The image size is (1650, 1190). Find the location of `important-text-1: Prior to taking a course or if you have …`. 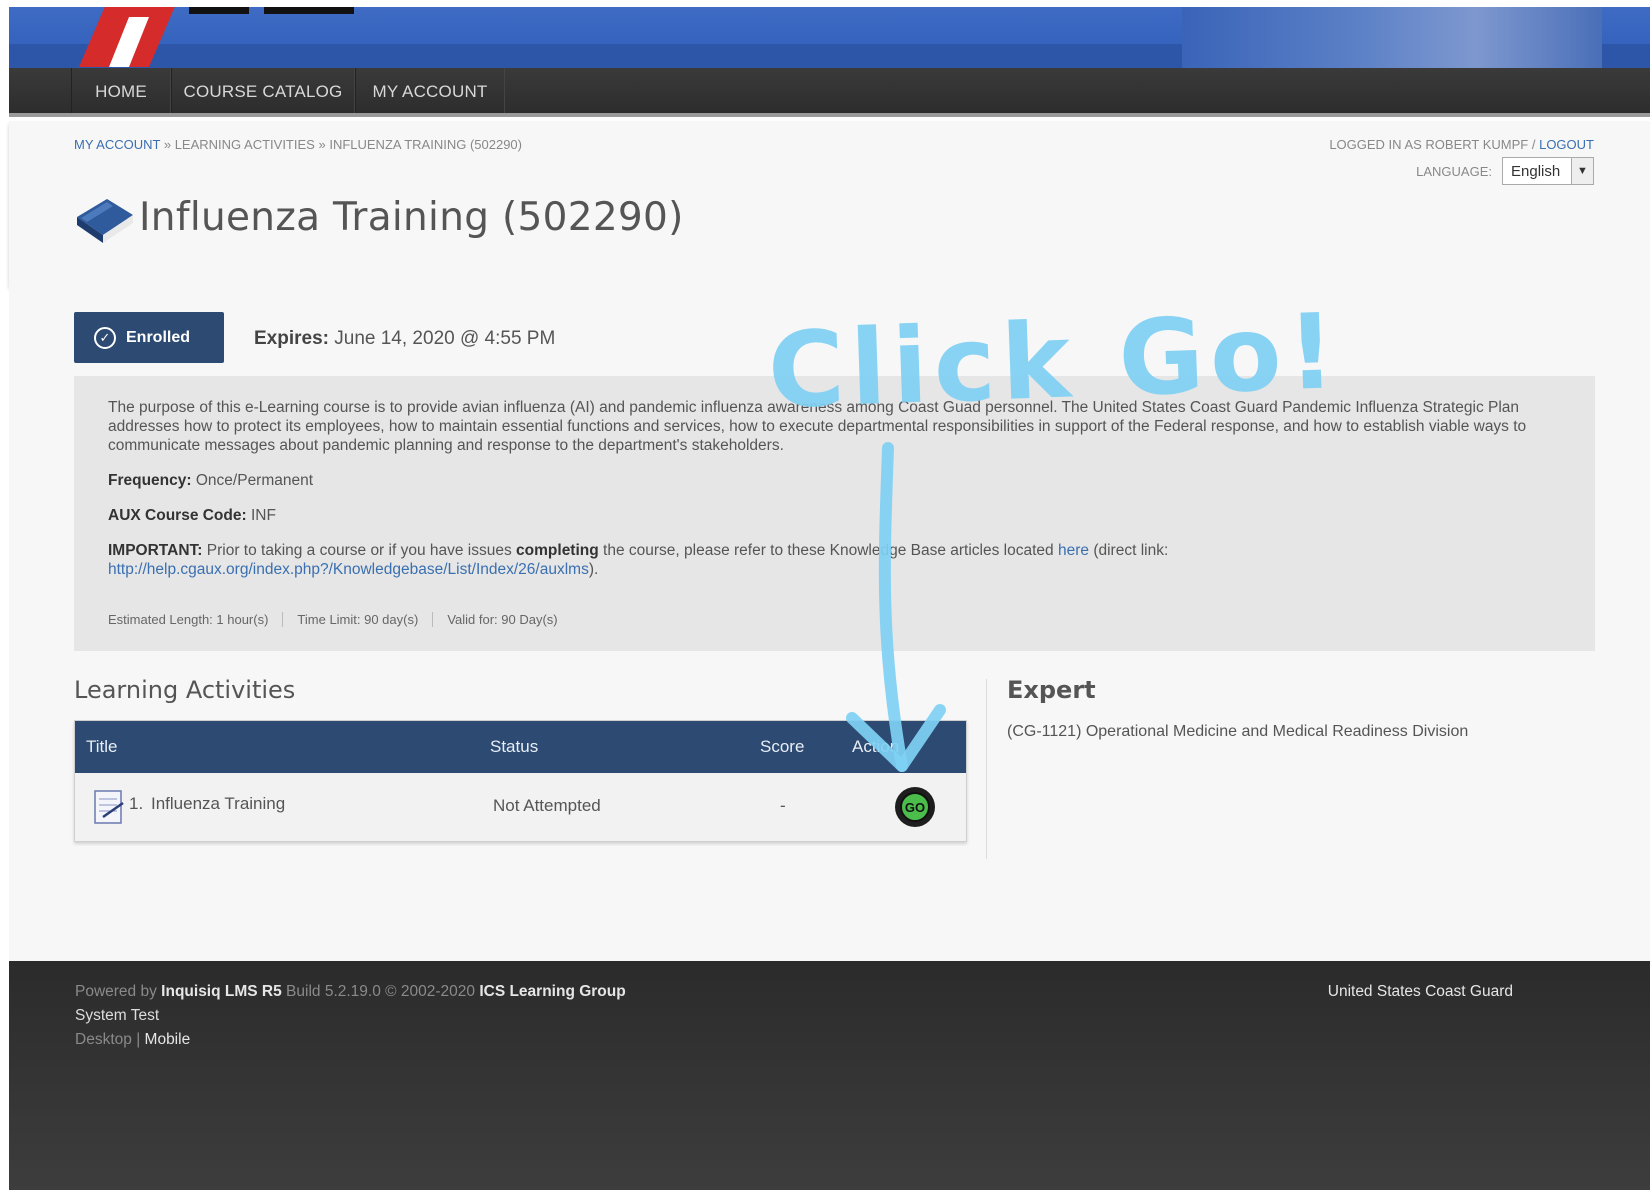

important-text-1: Prior to taking a course or if you have … is located at coordinates (359, 550).